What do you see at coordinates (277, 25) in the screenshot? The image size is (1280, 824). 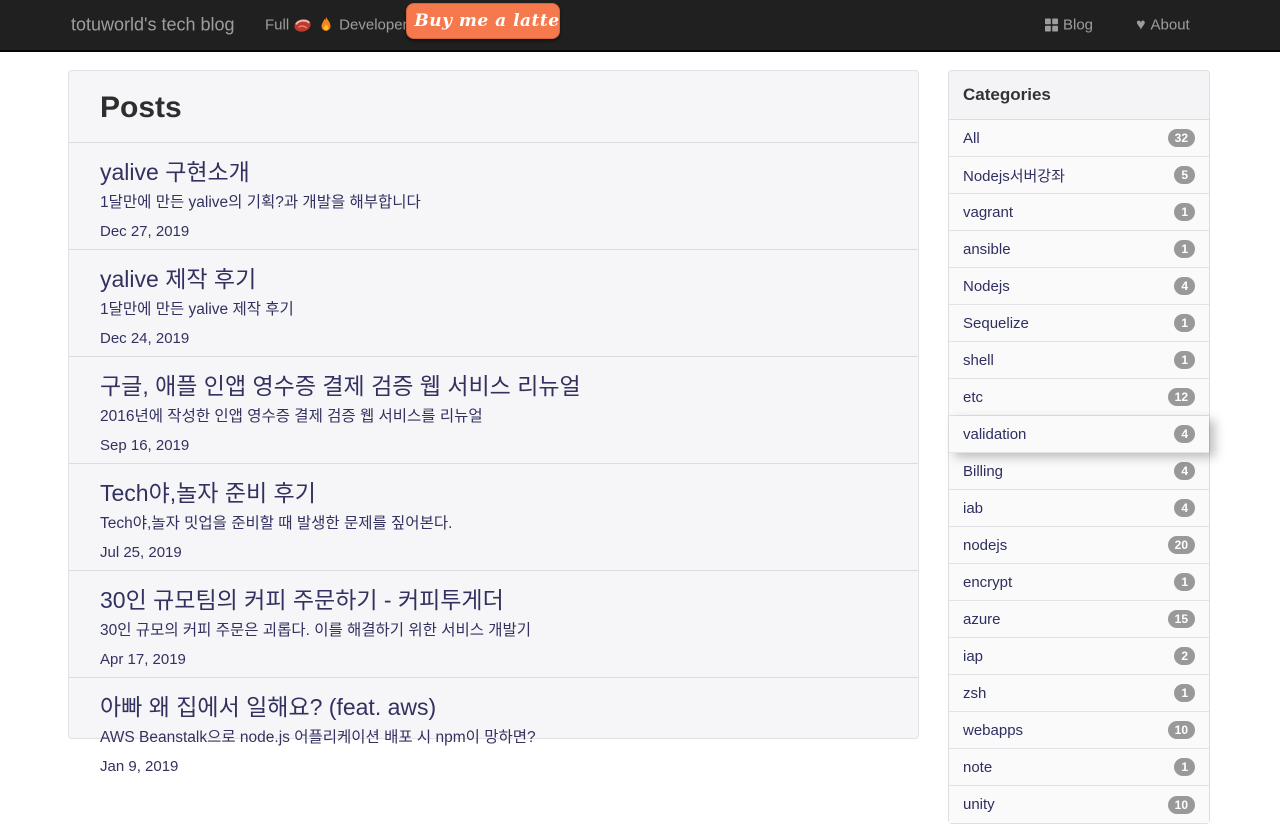 I see `tagline-prefix: Full` at bounding box center [277, 25].